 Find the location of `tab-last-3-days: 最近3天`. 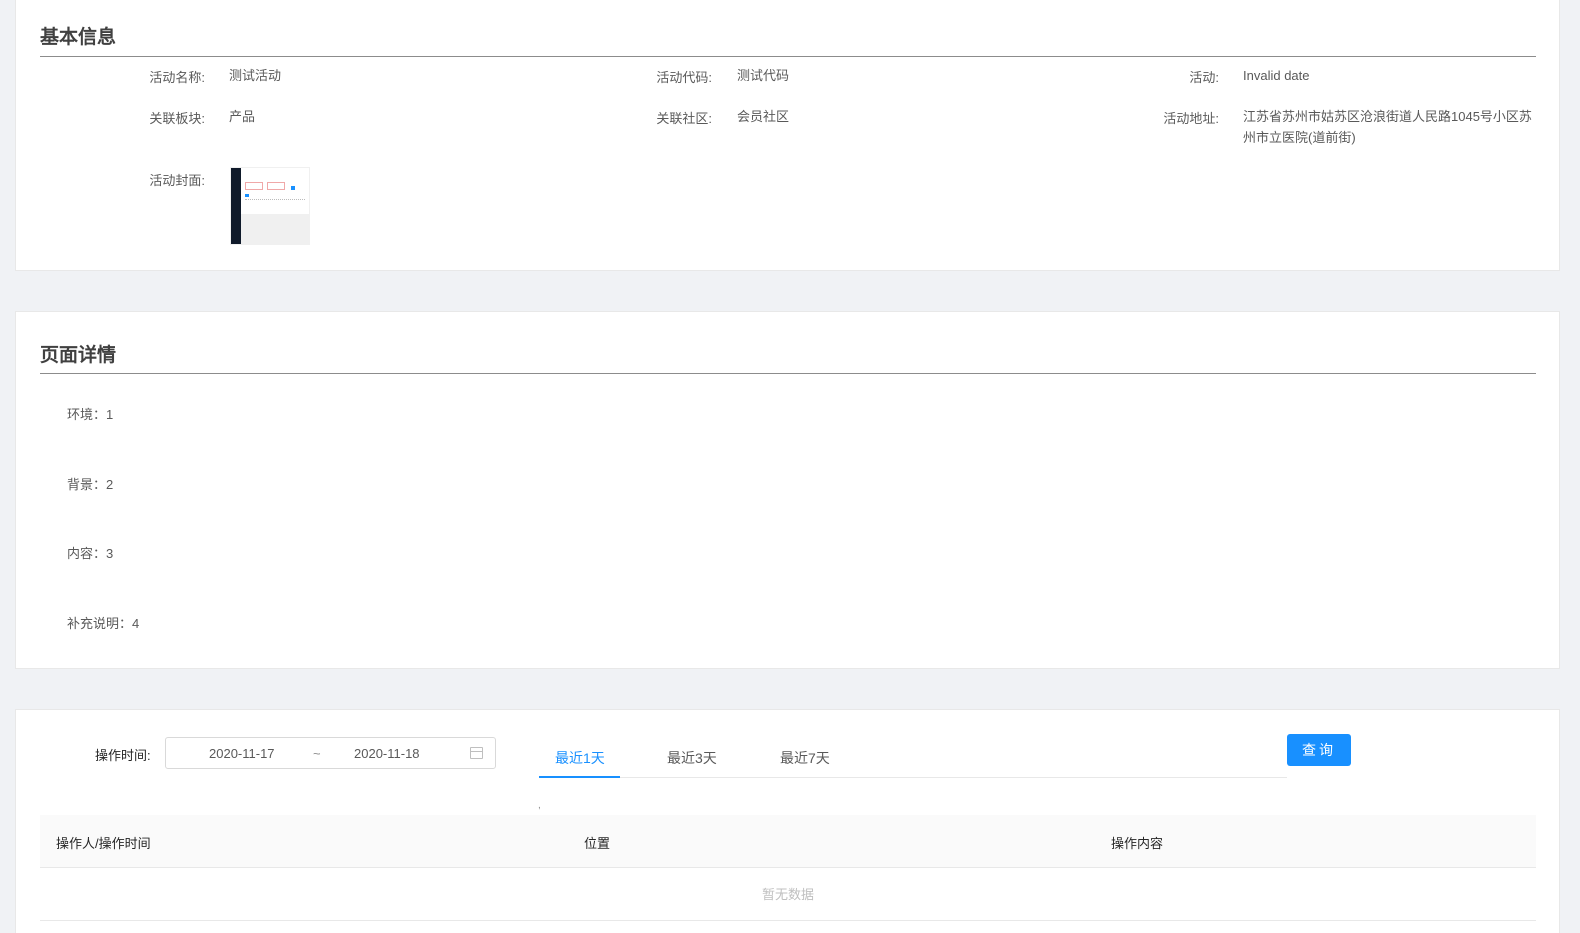

tab-last-3-days: 最近3天 is located at coordinates (692, 758).